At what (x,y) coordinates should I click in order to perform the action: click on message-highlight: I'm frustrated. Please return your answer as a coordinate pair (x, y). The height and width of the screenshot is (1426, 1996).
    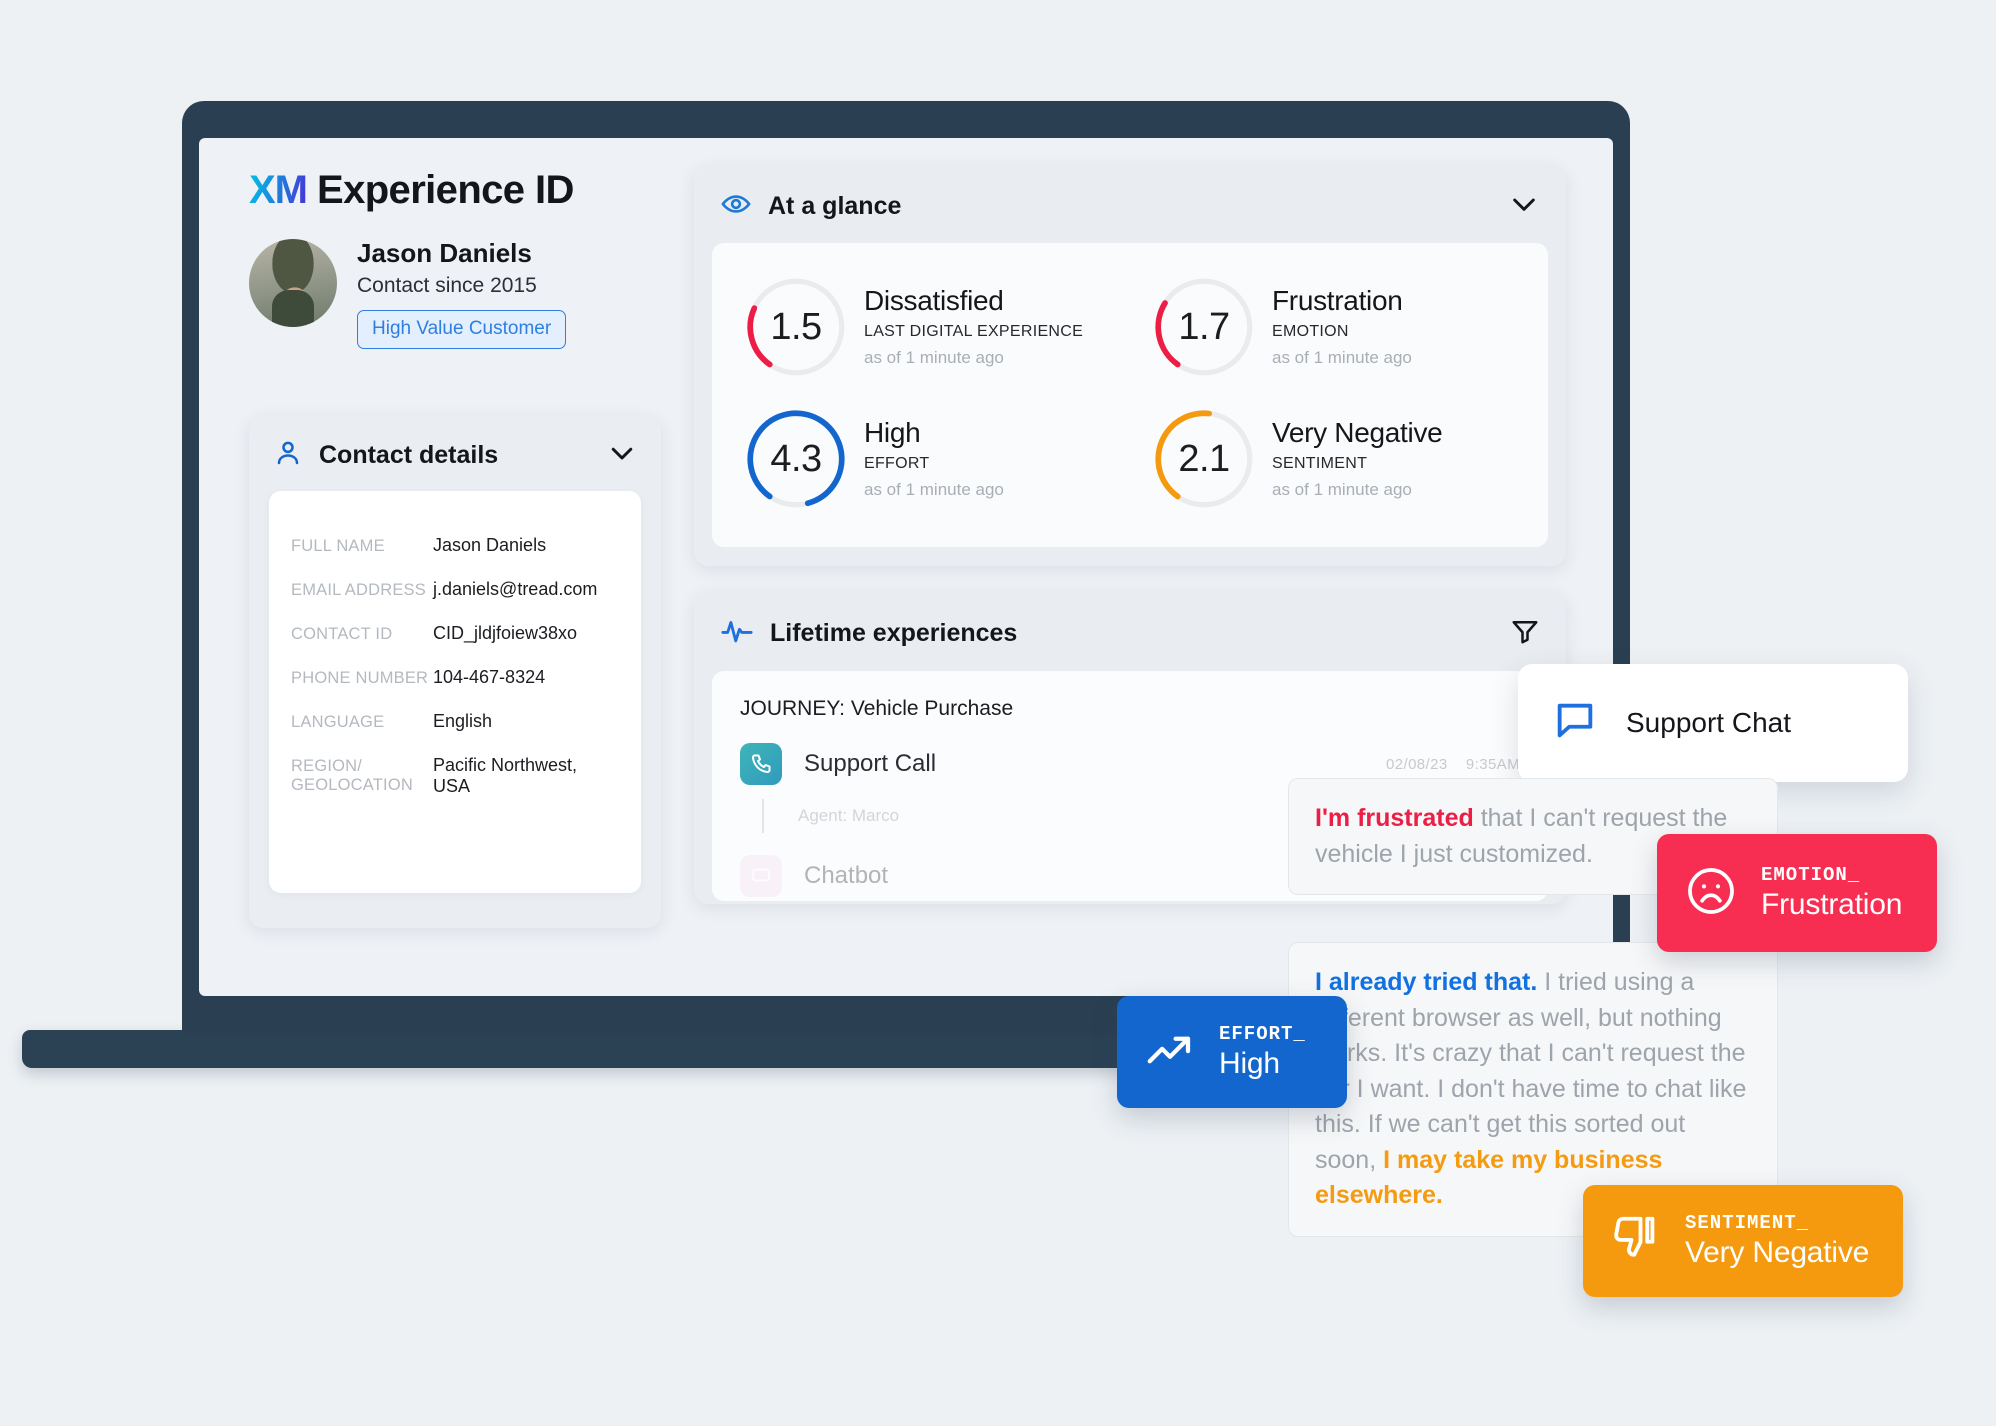
    Looking at the image, I should click on (1394, 818).